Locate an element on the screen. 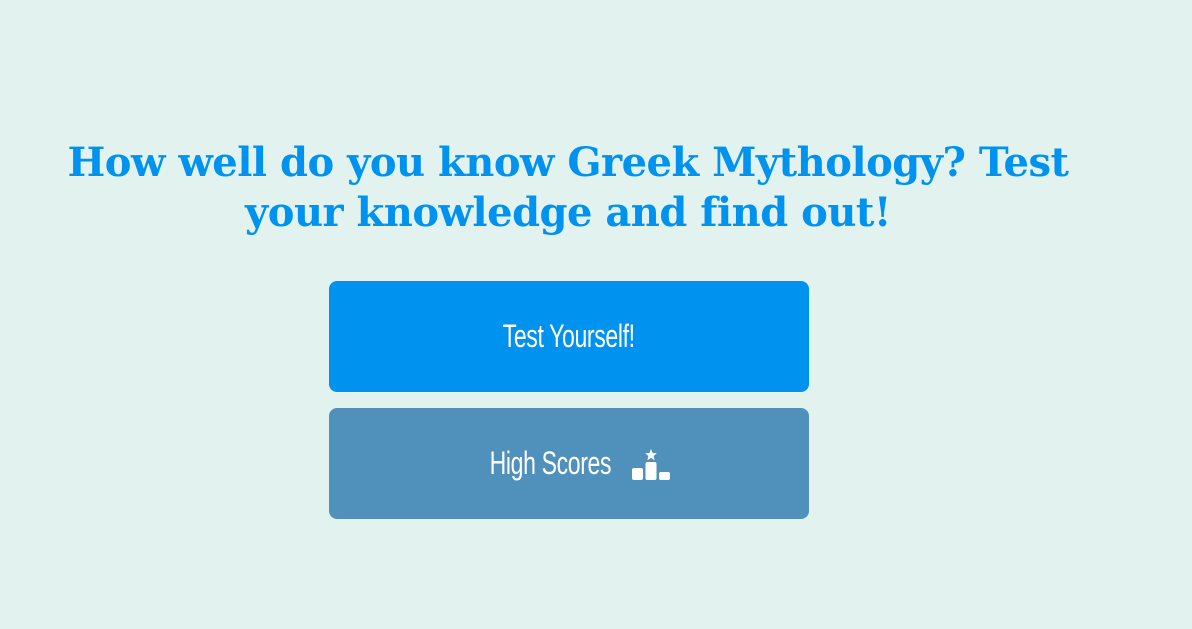 The height and width of the screenshot is (629, 1192). test-yourself-button: Test Yourself! is located at coordinates (569, 336).